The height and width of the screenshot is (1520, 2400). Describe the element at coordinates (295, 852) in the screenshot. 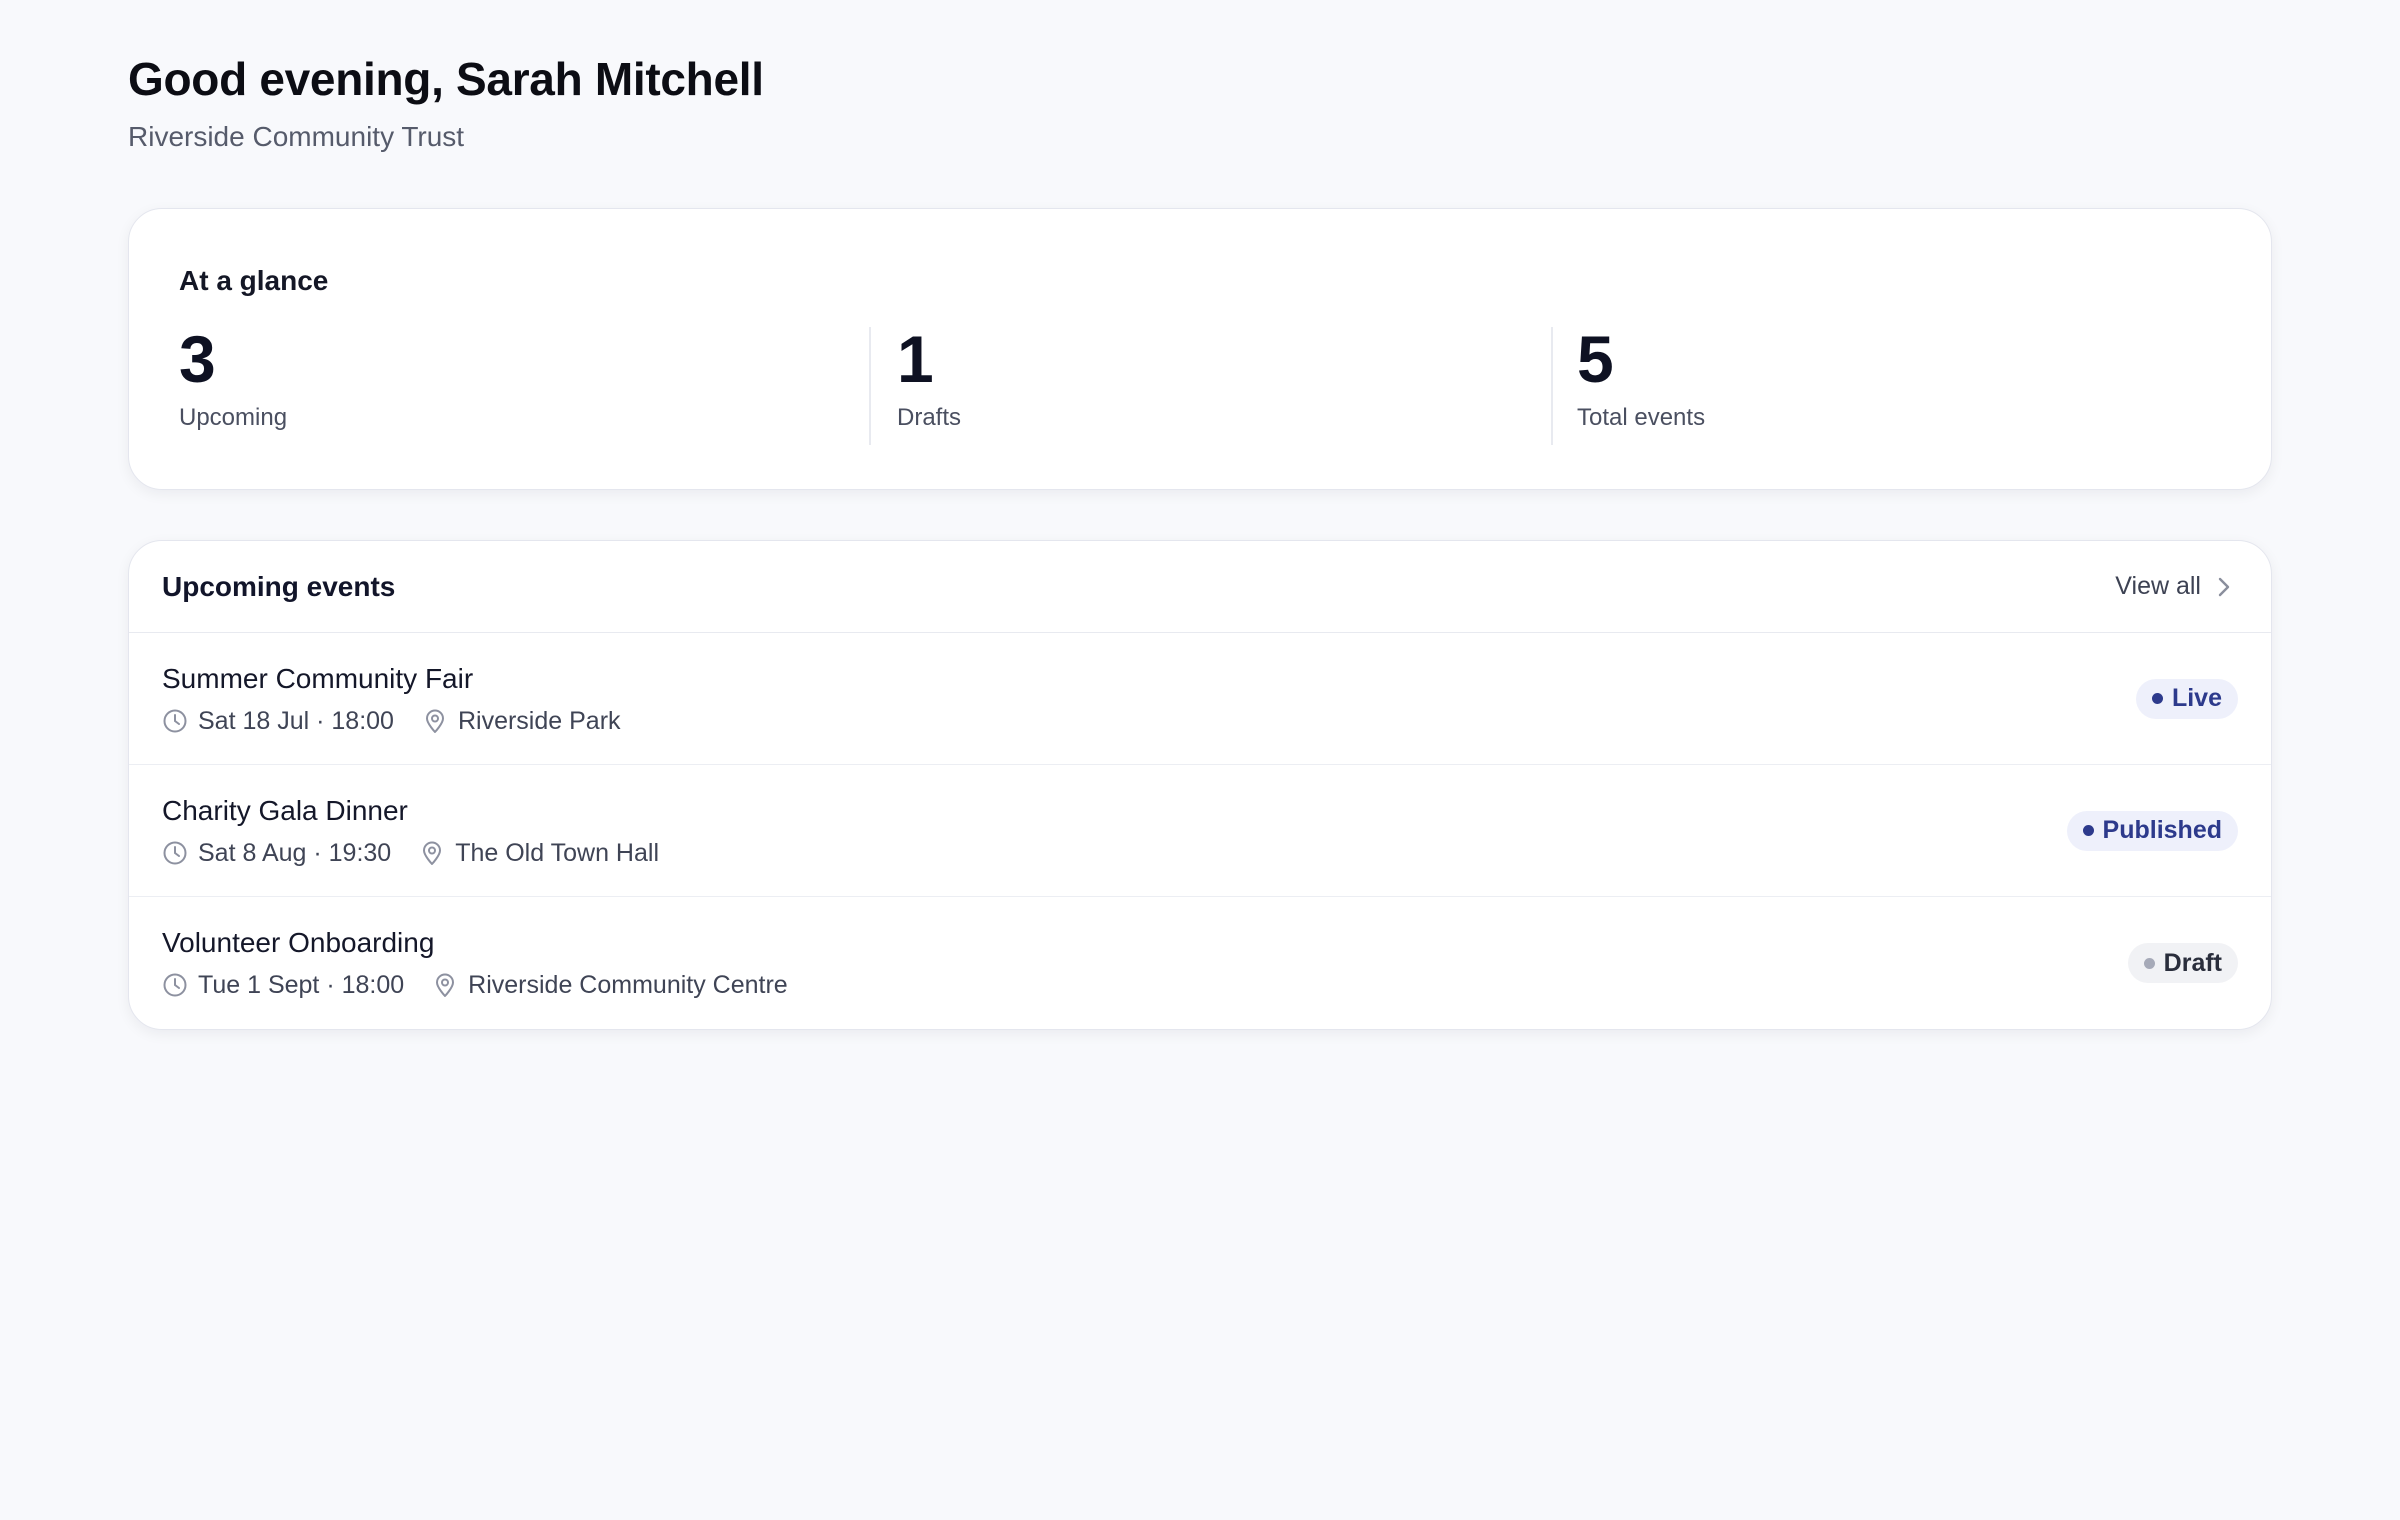

I see `event-datetime-text: Sat 8 Aug · 19:30` at that location.